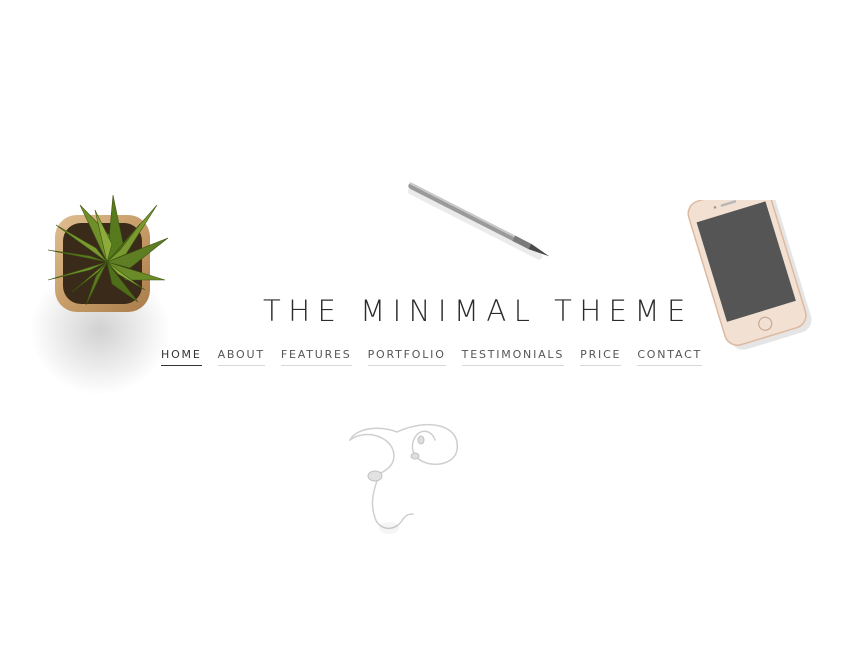 This screenshot has height=660, width=850. What do you see at coordinates (670, 357) in the screenshot?
I see `nav-contact: CONTACT` at bounding box center [670, 357].